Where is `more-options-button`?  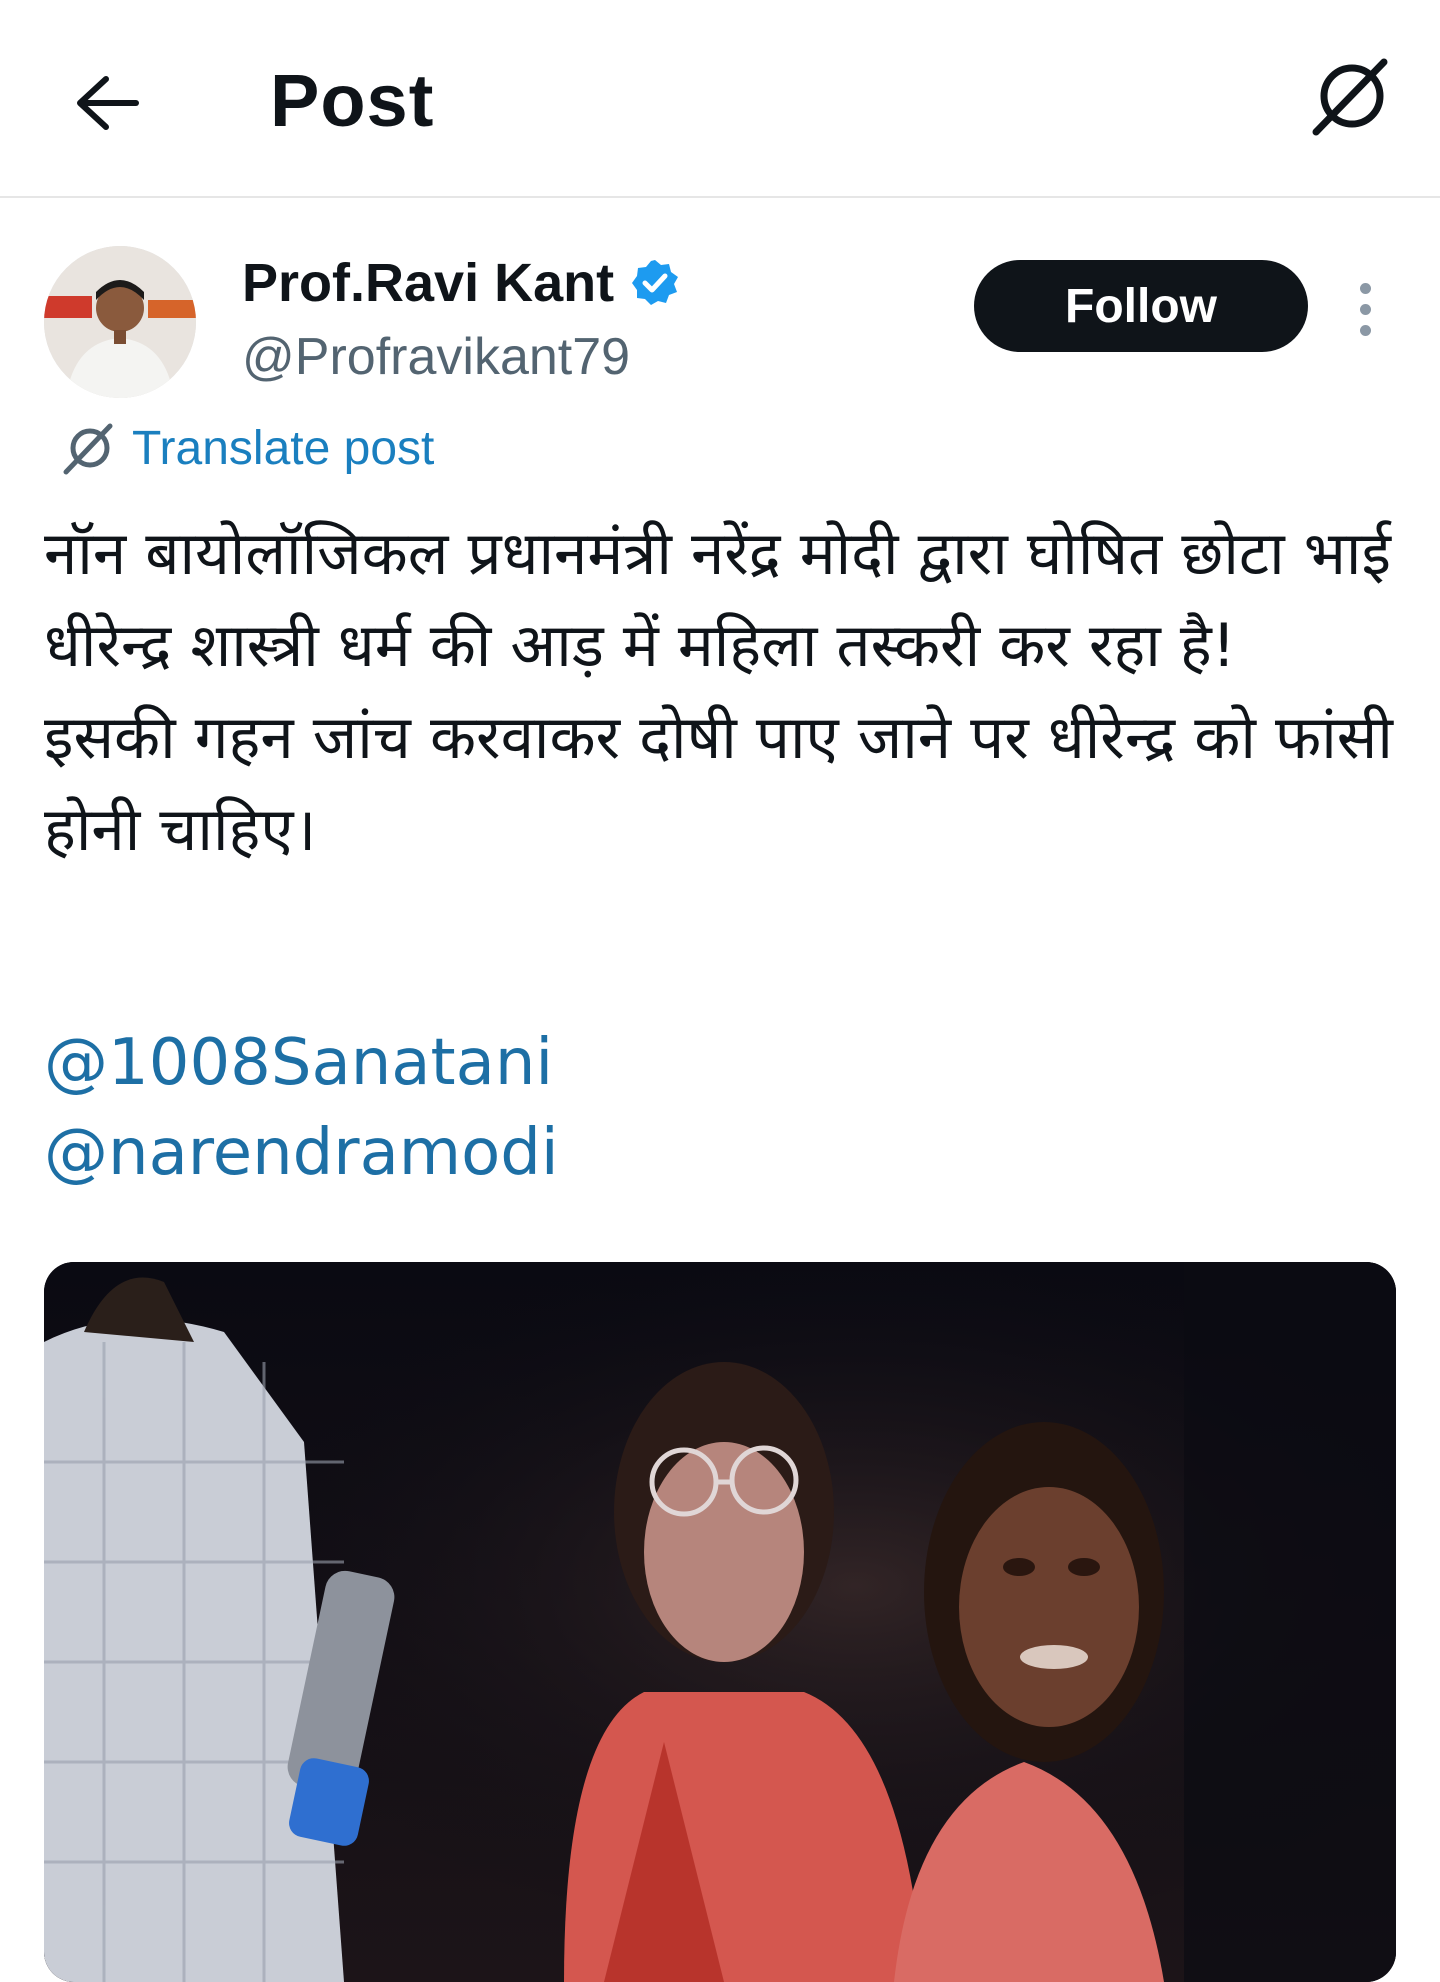 more-options-button is located at coordinates (1365, 309).